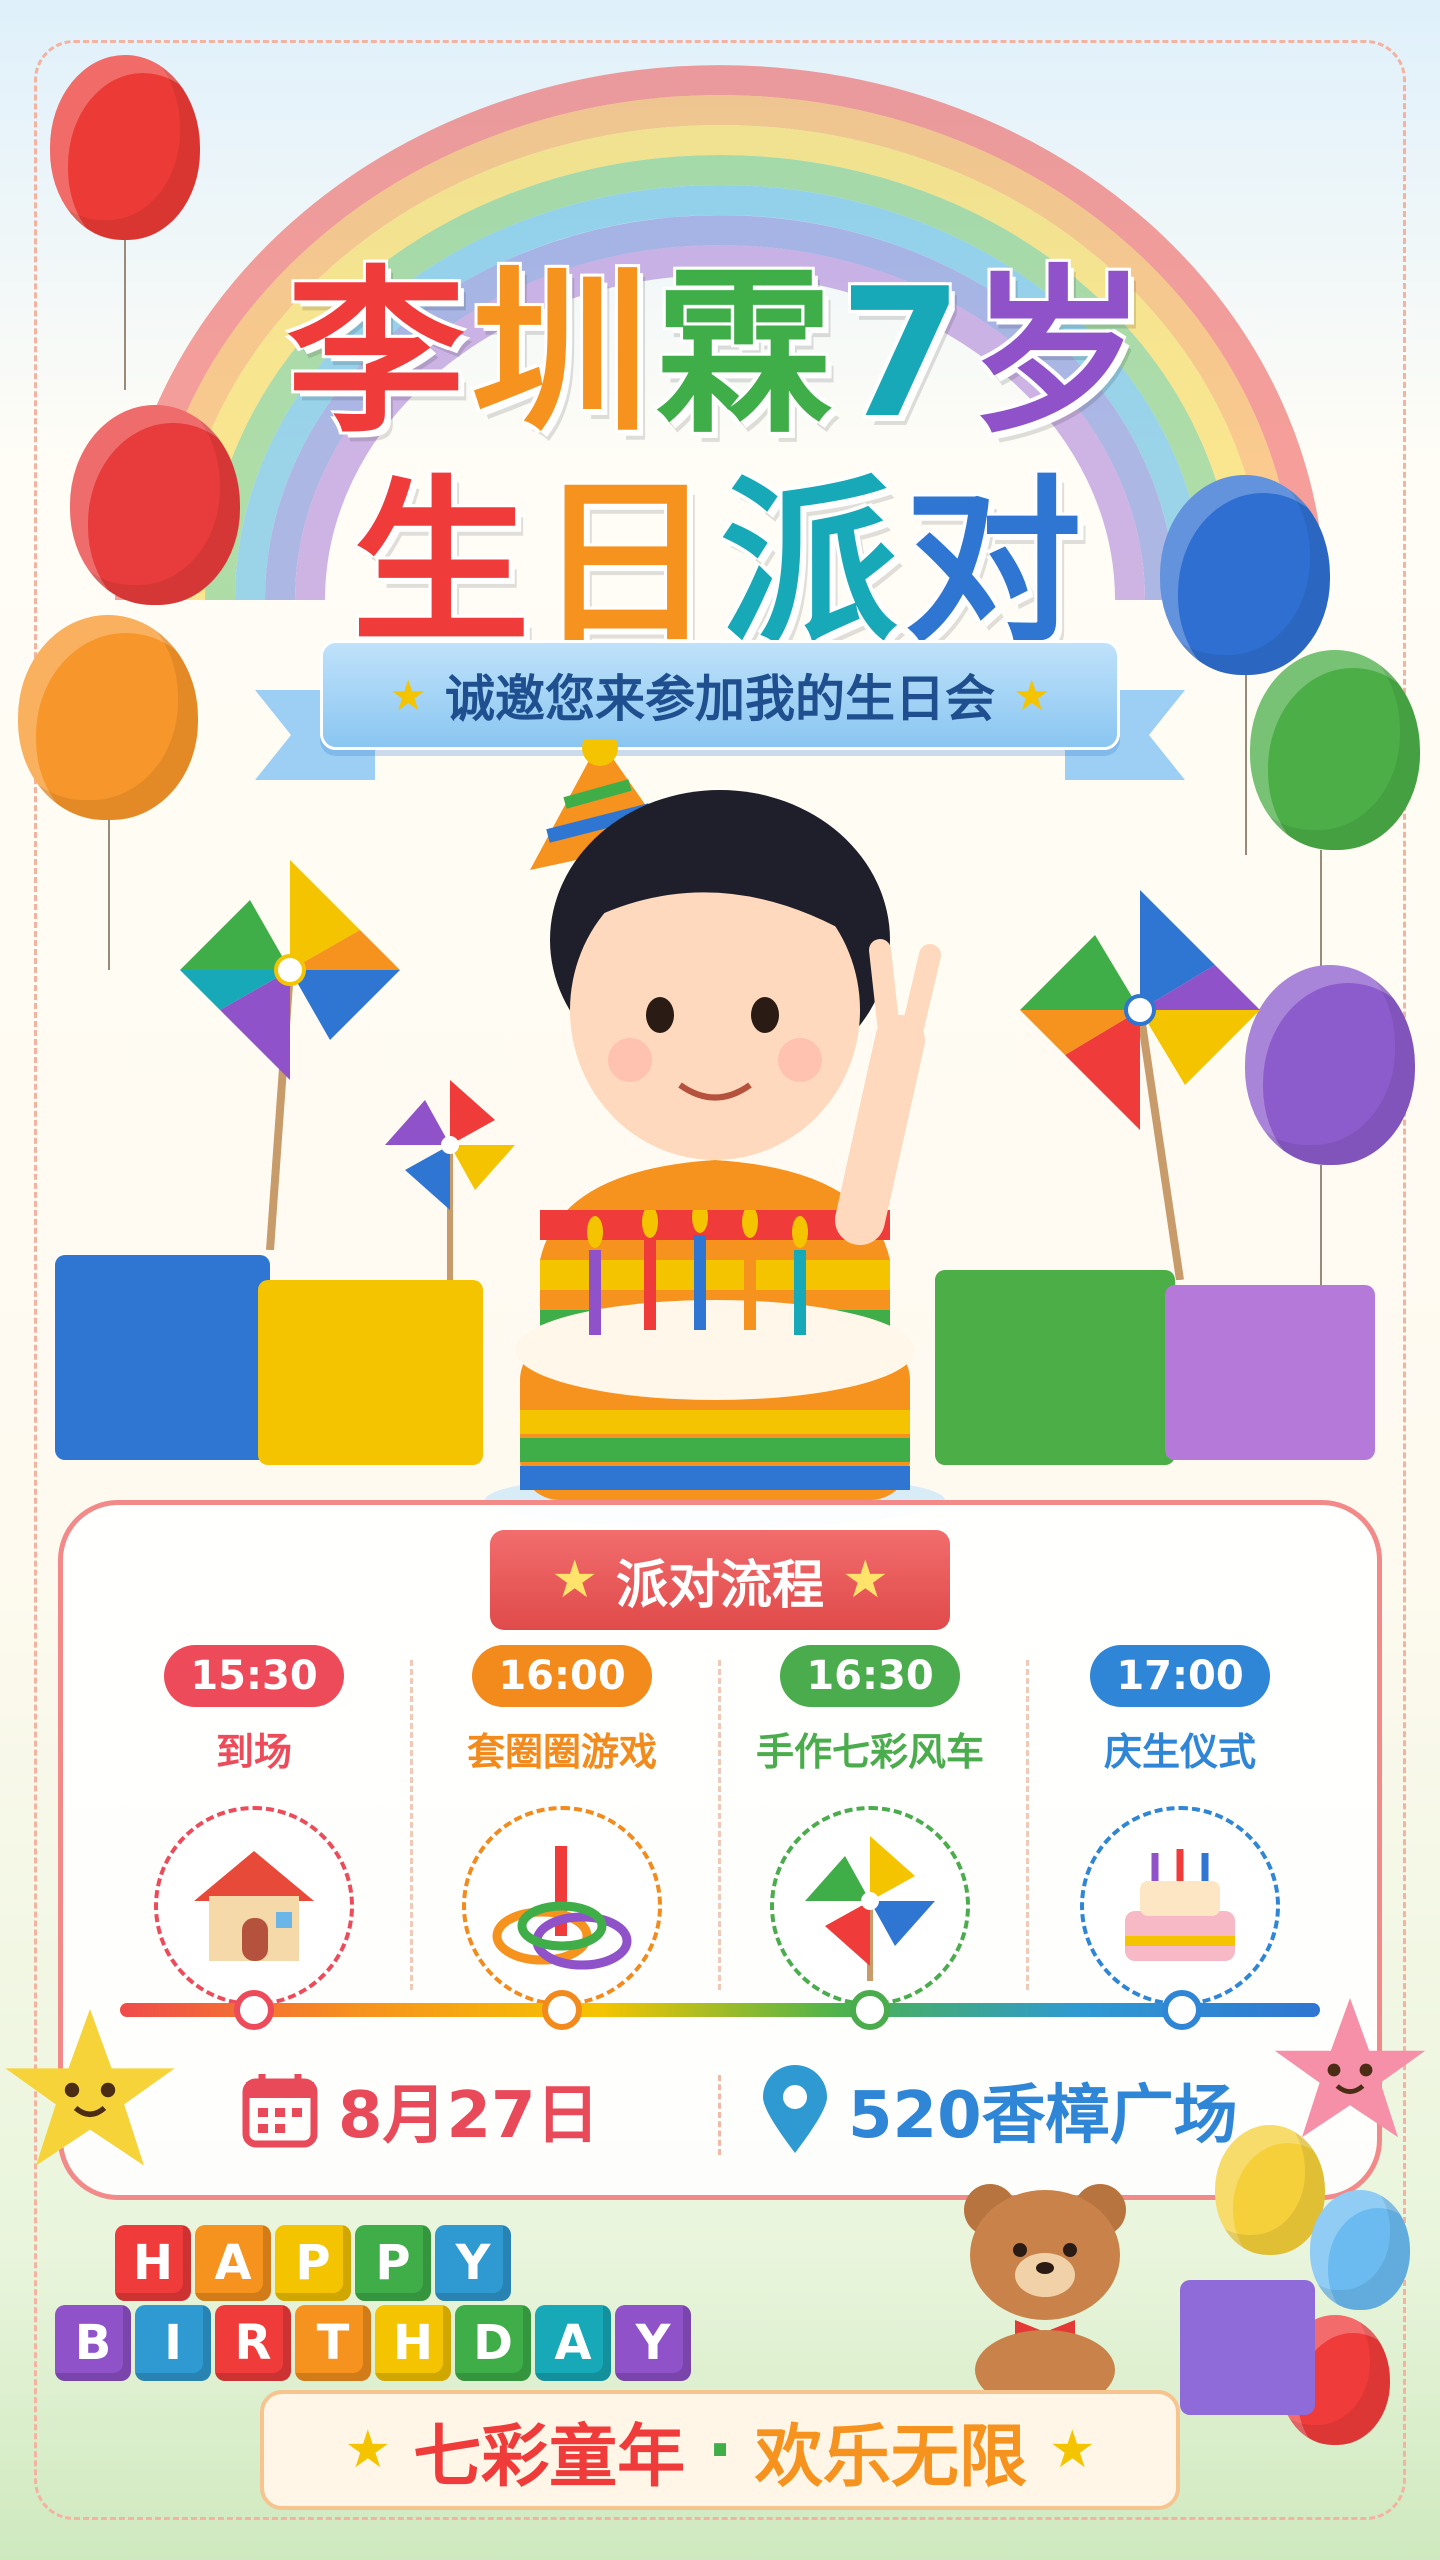  Describe the element at coordinates (1027, 1825) in the screenshot. I see `divider` at that location.